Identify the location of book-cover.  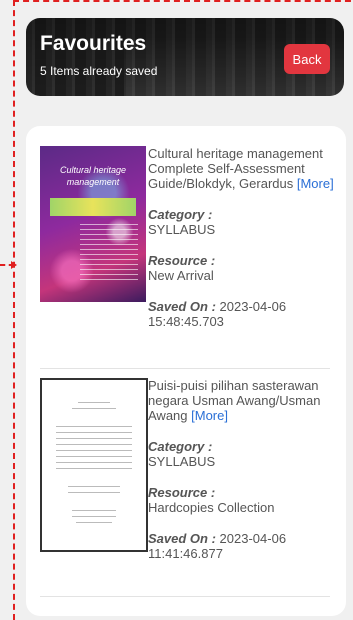
(94, 465).